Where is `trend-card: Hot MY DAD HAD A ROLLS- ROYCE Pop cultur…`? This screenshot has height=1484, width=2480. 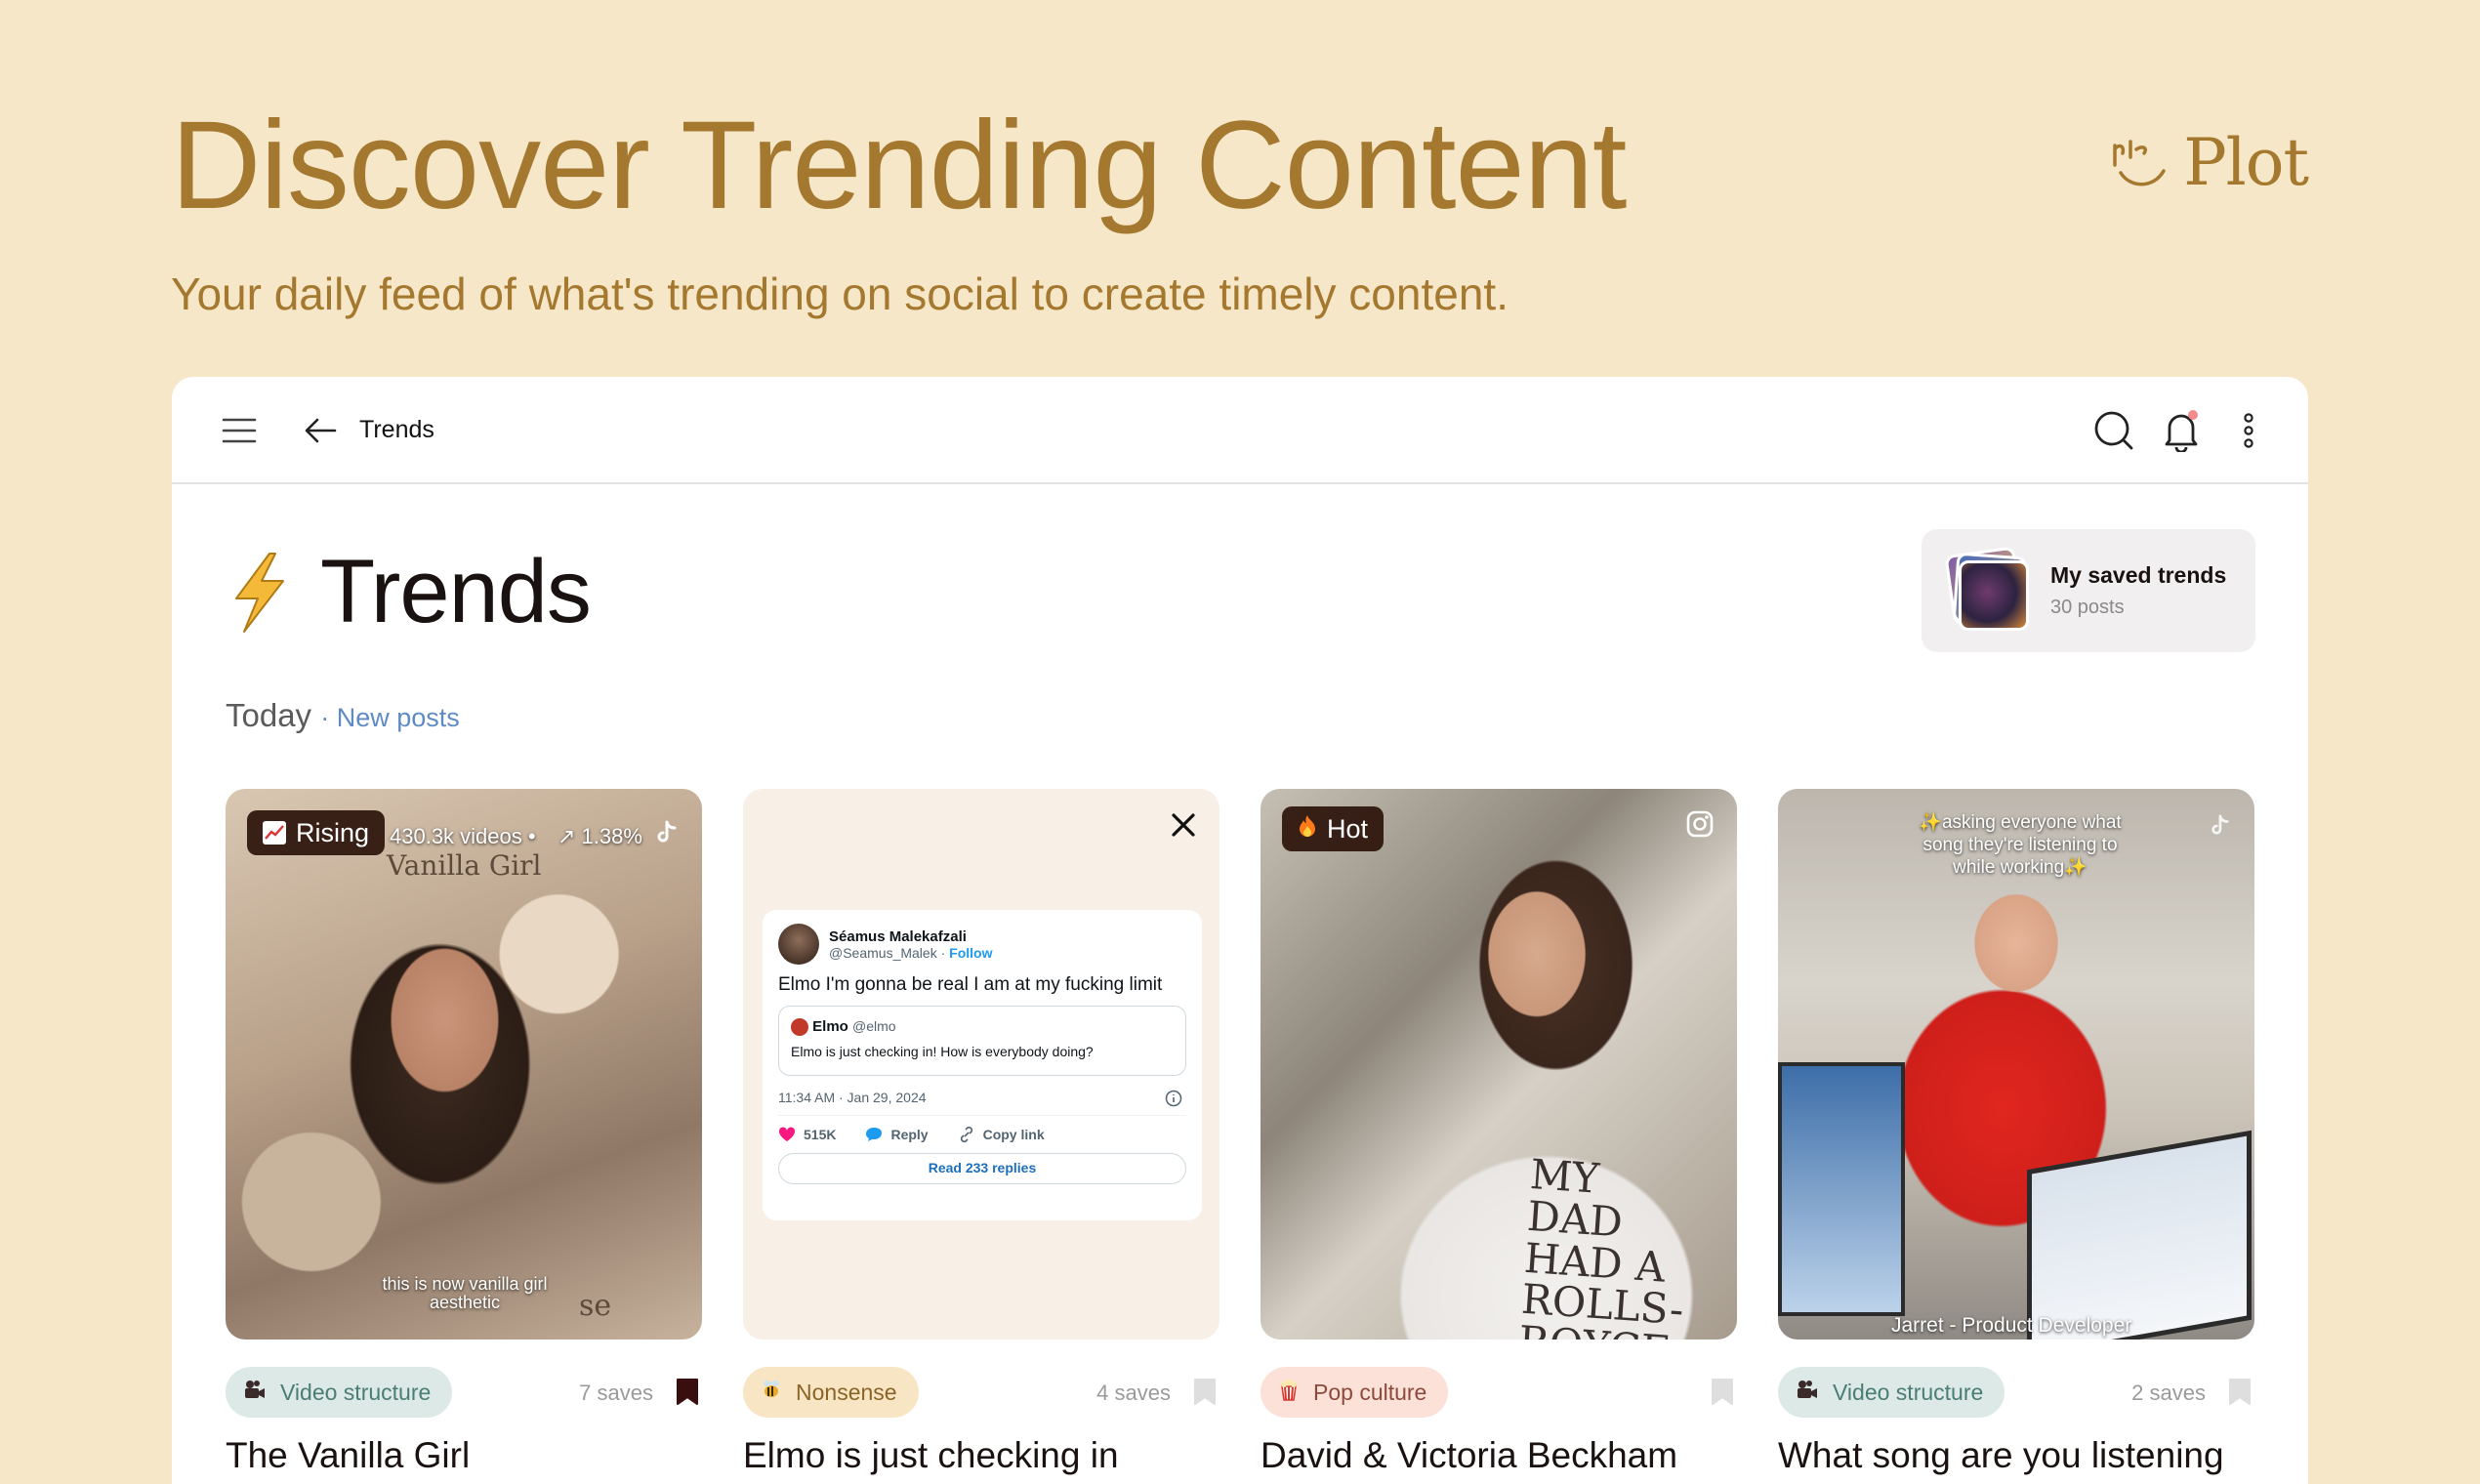
trend-card: Hot MY DAD HAD A ROLLS- ROYCE Pop cultur… is located at coordinates (1499, 1132).